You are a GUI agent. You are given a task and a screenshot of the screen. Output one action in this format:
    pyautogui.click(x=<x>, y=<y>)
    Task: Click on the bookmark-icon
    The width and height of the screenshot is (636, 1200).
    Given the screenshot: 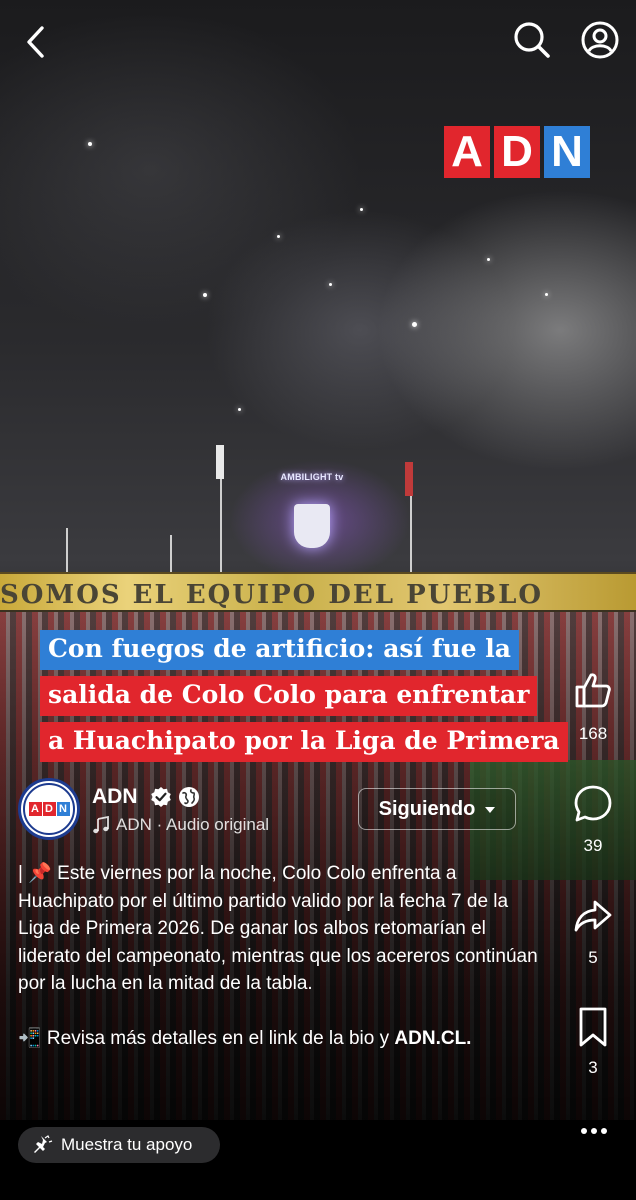 What is the action you would take?
    pyautogui.click(x=593, y=1027)
    